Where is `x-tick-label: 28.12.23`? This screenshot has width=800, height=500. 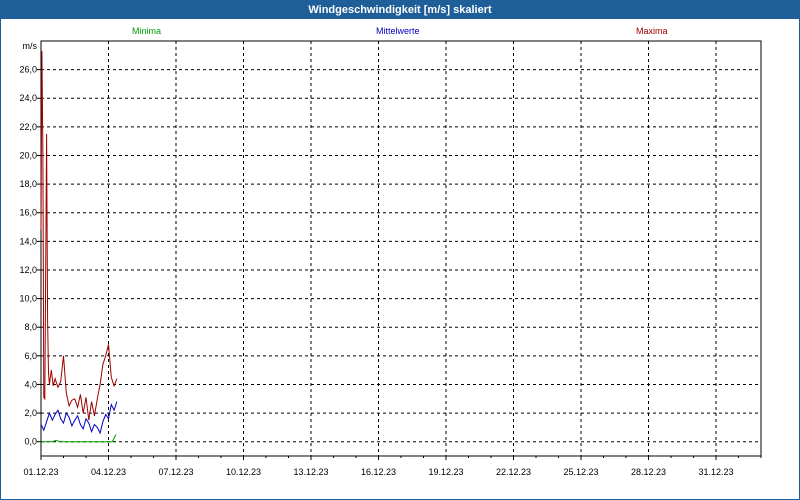 x-tick-label: 28.12.23 is located at coordinates (648, 472).